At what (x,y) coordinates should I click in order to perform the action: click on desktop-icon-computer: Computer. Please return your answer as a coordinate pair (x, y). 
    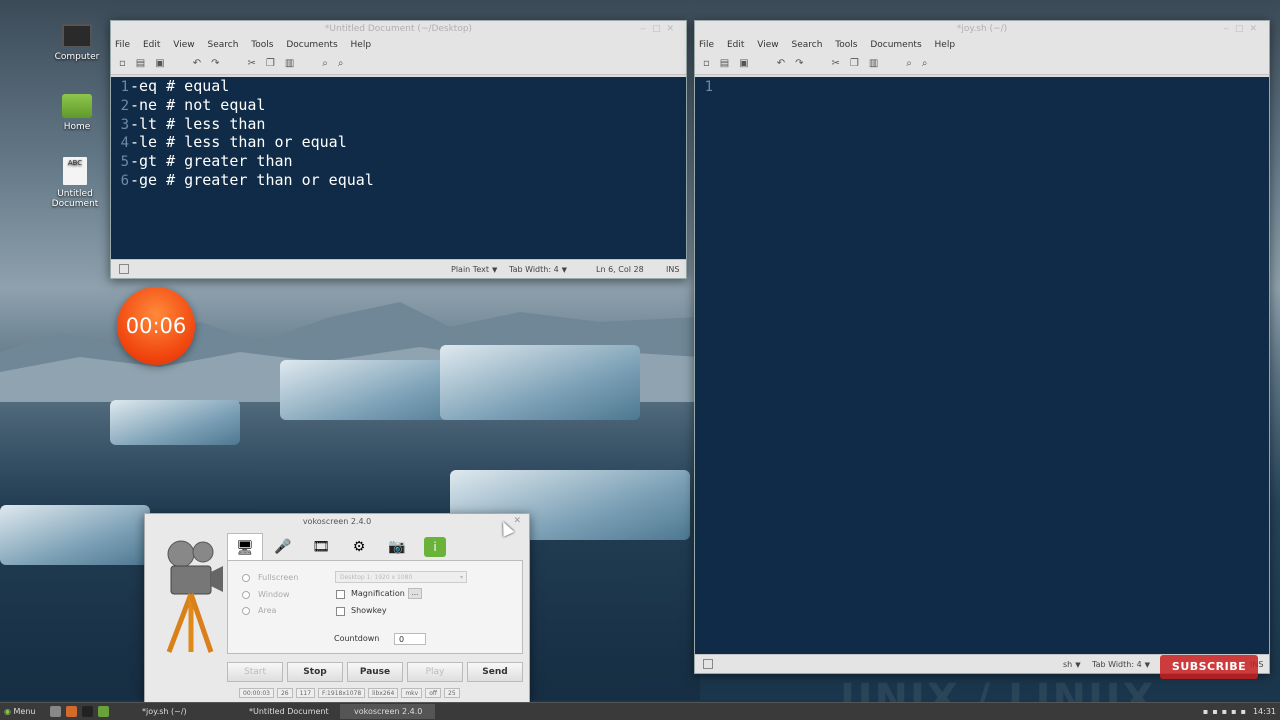
    Looking at the image, I should click on (77, 43).